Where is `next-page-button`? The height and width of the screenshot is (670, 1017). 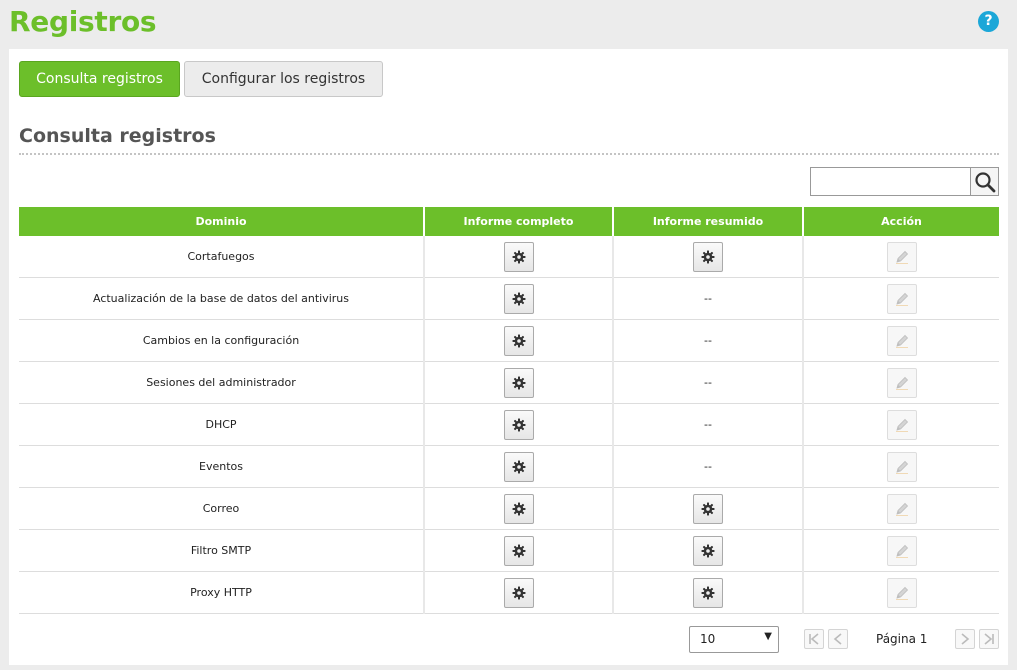 next-page-button is located at coordinates (965, 639).